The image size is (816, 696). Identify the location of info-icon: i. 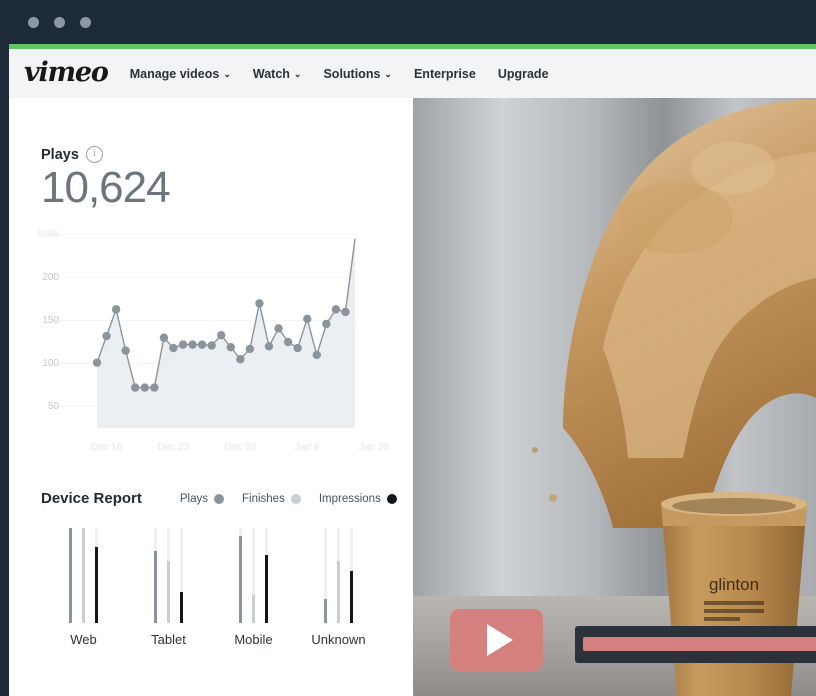
(94, 154).